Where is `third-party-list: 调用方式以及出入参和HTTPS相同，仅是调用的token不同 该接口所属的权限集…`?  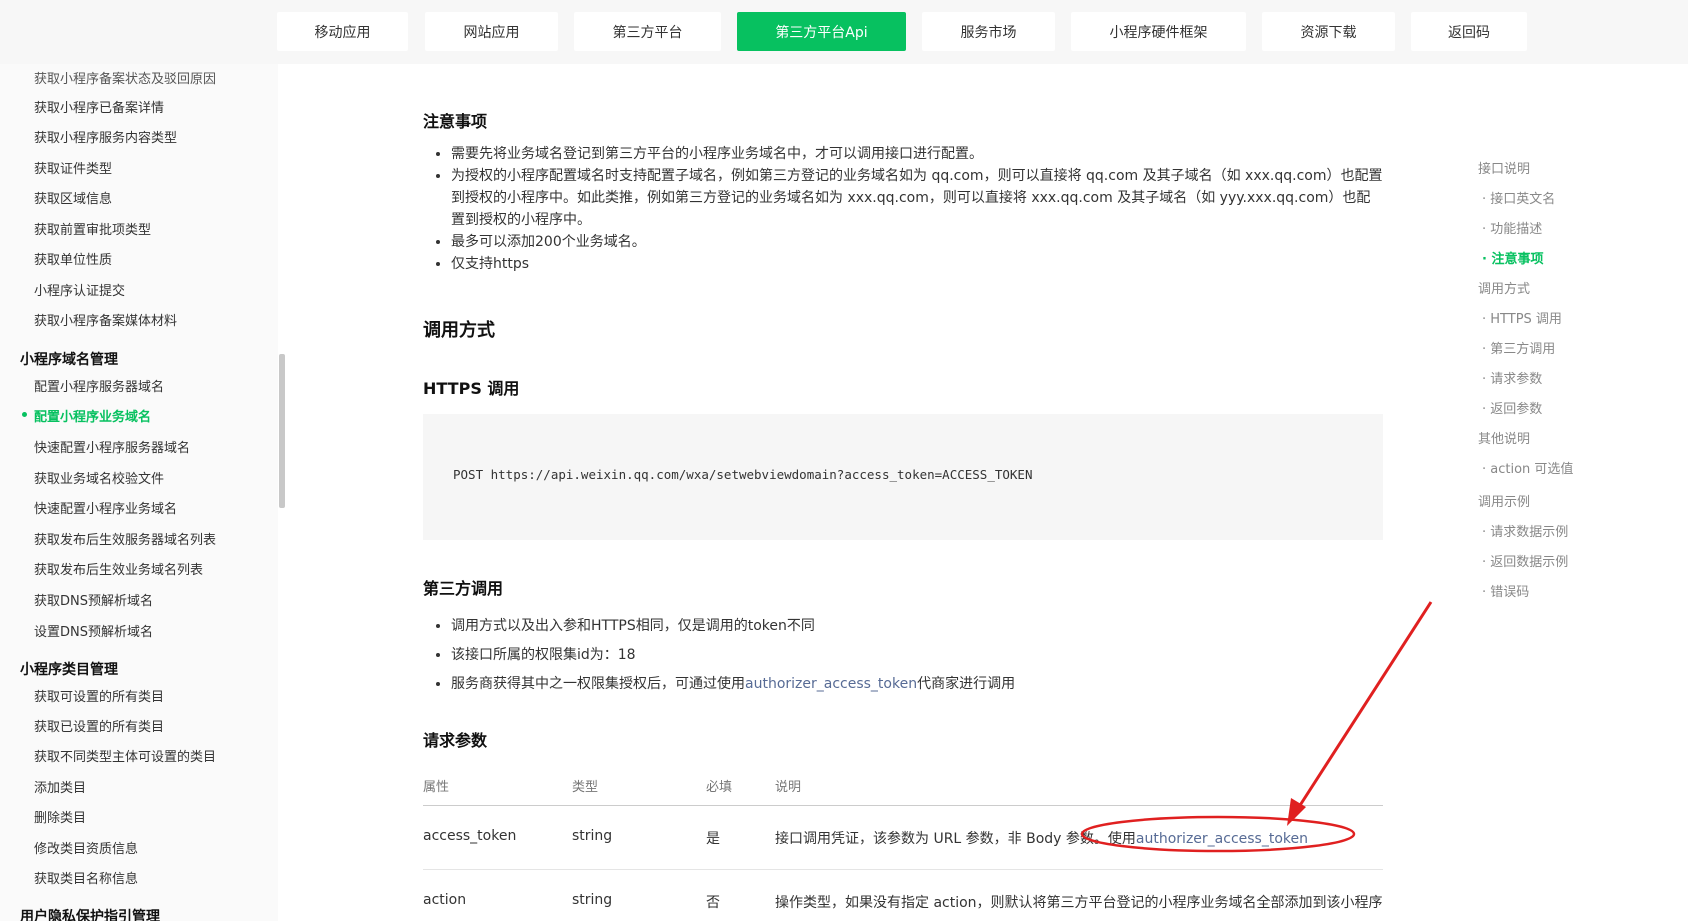
third-party-list: 调用方式以及出入参和HTTPS相同，仅是调用的token不同 该接口所属的权限集… is located at coordinates (903, 655).